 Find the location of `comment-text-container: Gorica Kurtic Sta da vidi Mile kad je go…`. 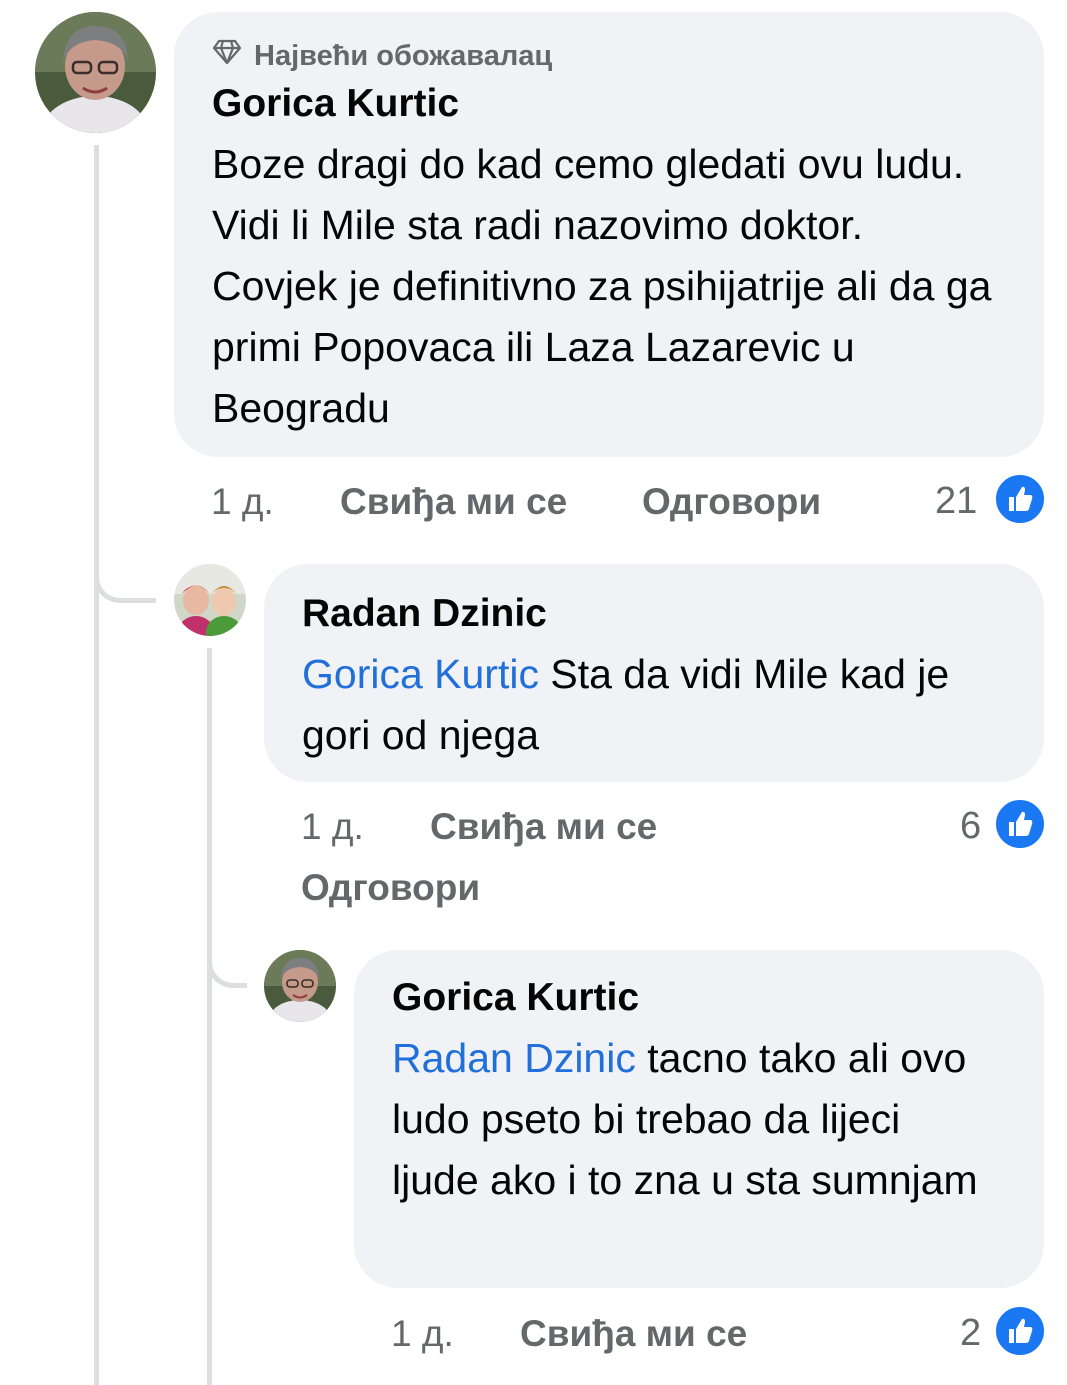

comment-text-container: Gorica Kurtic Sta da vidi Mile kad je go… is located at coordinates (654, 705).